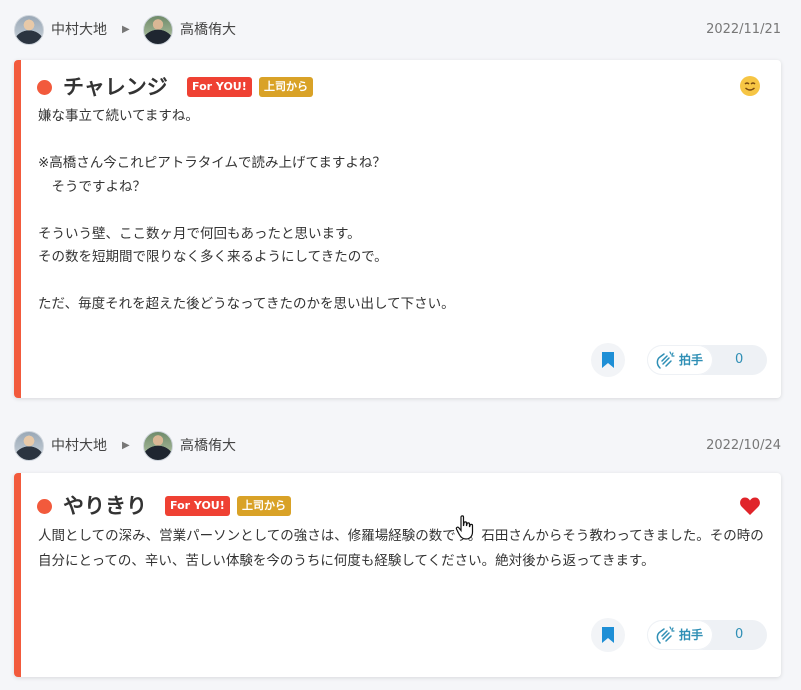  I want to click on heart-icon, so click(750, 506).